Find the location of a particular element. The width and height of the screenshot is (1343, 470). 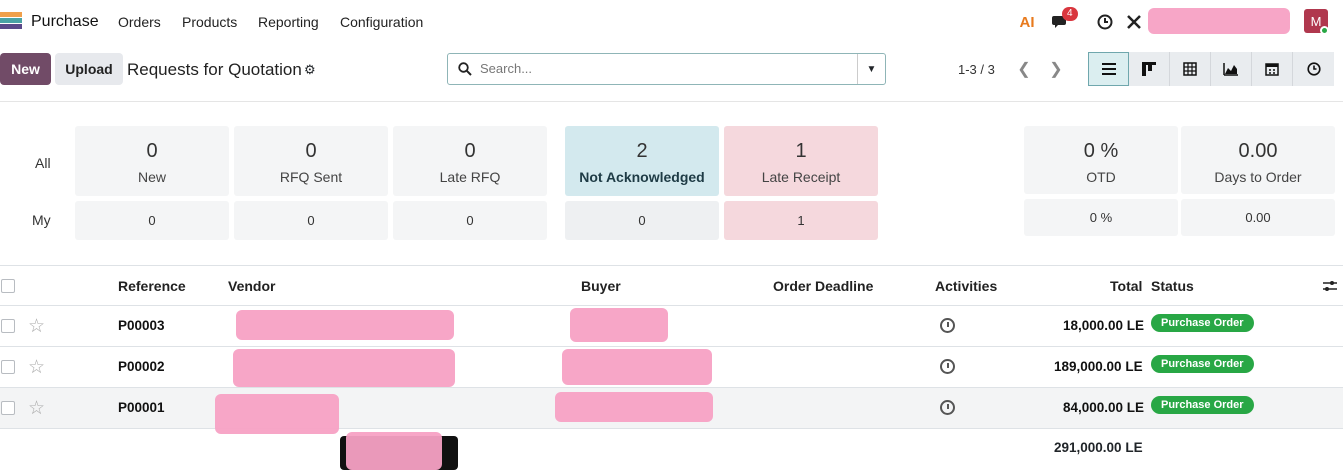

ai-button: AI is located at coordinates (1027, 22).